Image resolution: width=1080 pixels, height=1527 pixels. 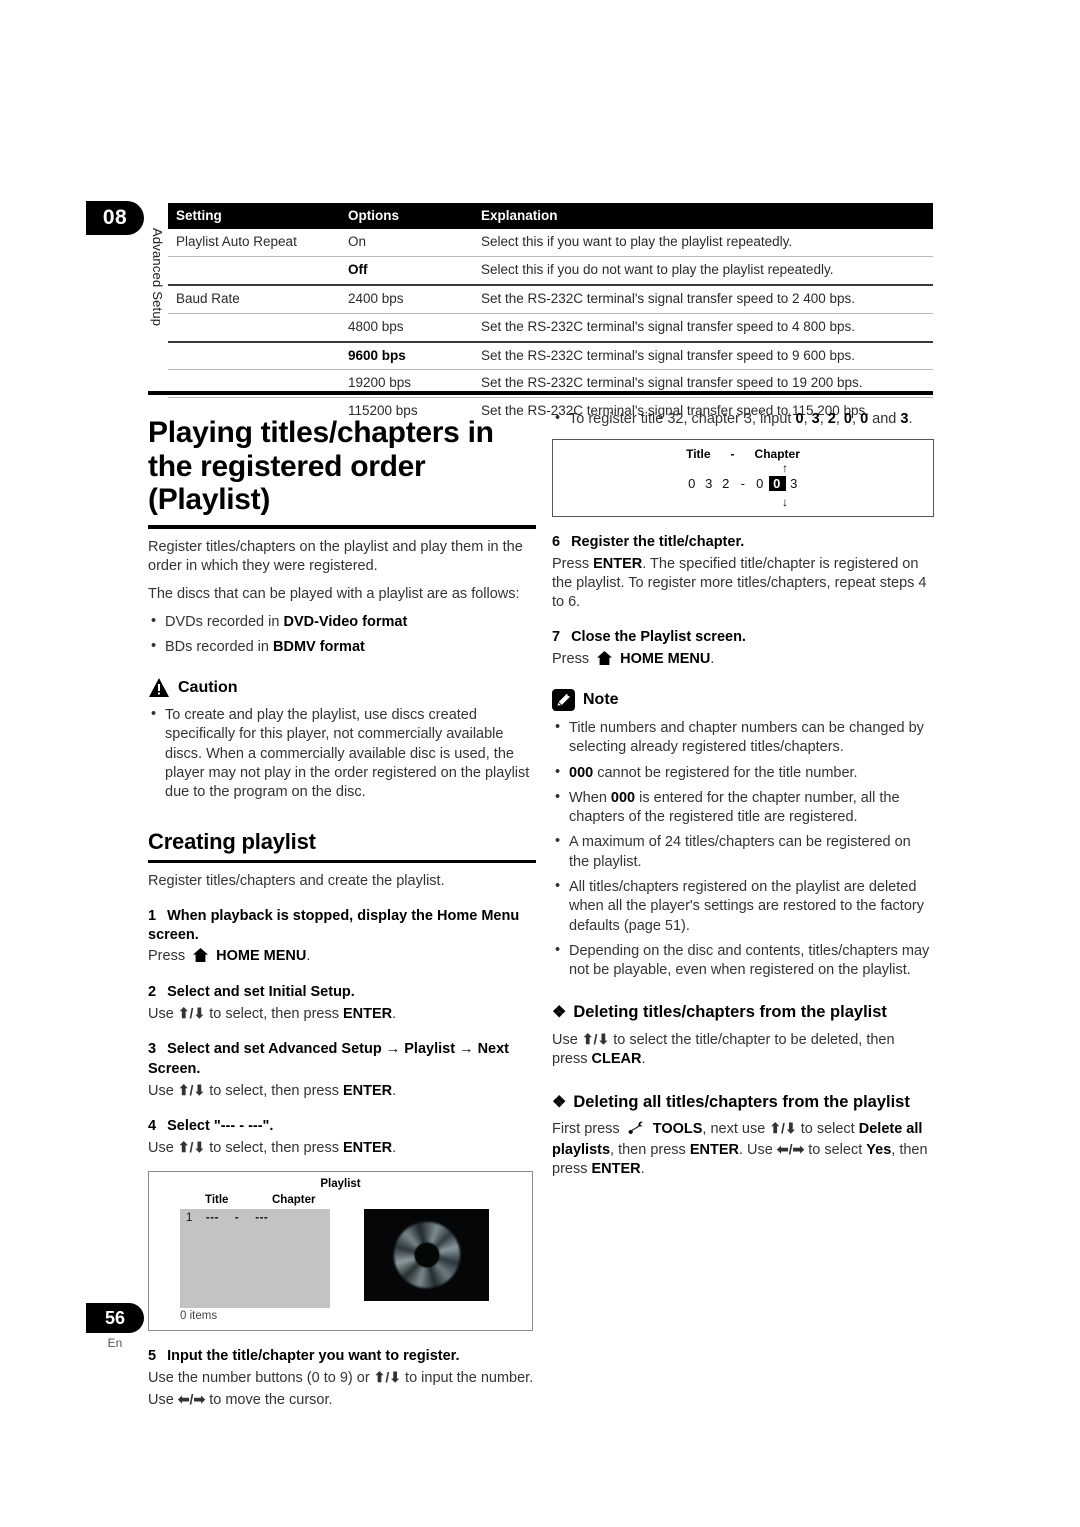 What do you see at coordinates (406, 327) in the screenshot?
I see `cell-option: 4800 bps` at bounding box center [406, 327].